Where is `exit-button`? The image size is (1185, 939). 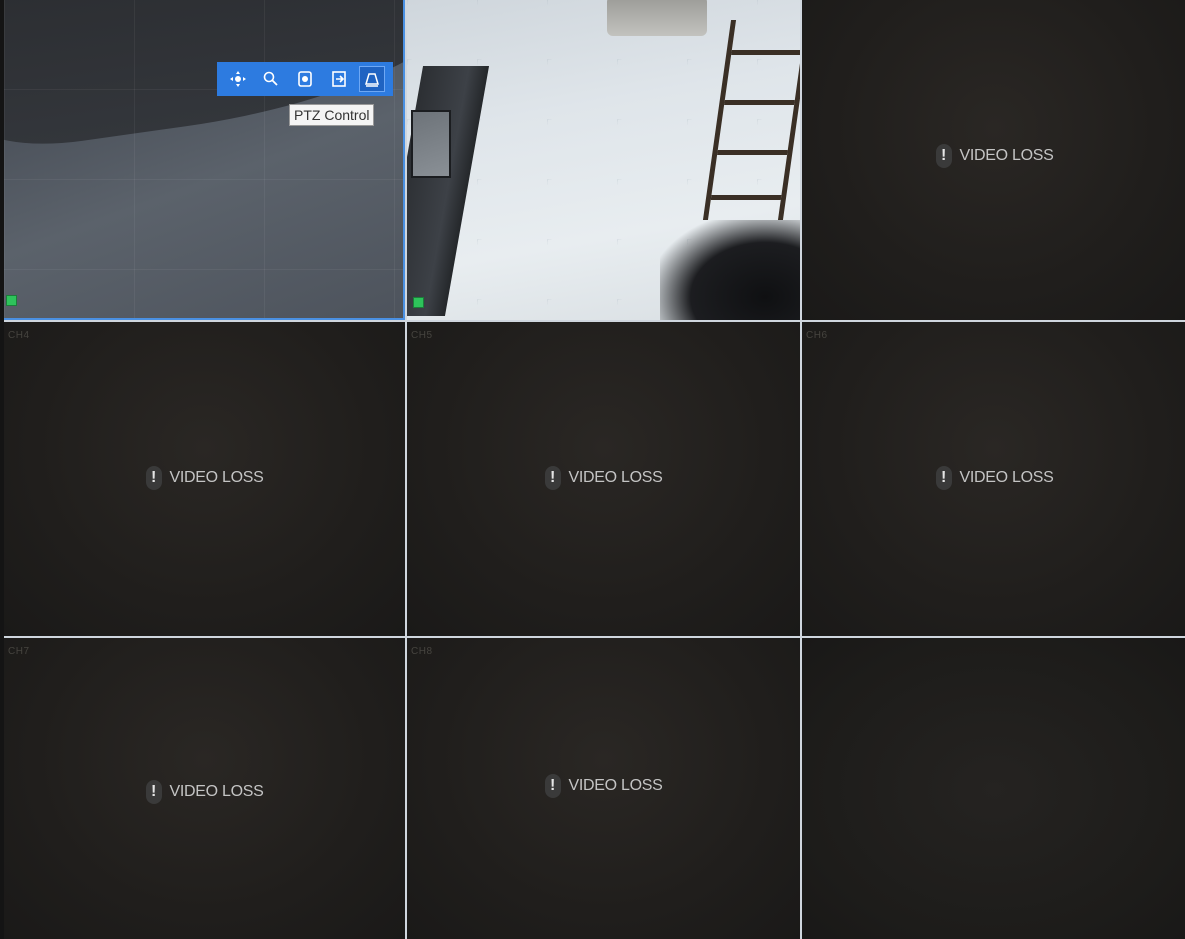 exit-button is located at coordinates (339, 79).